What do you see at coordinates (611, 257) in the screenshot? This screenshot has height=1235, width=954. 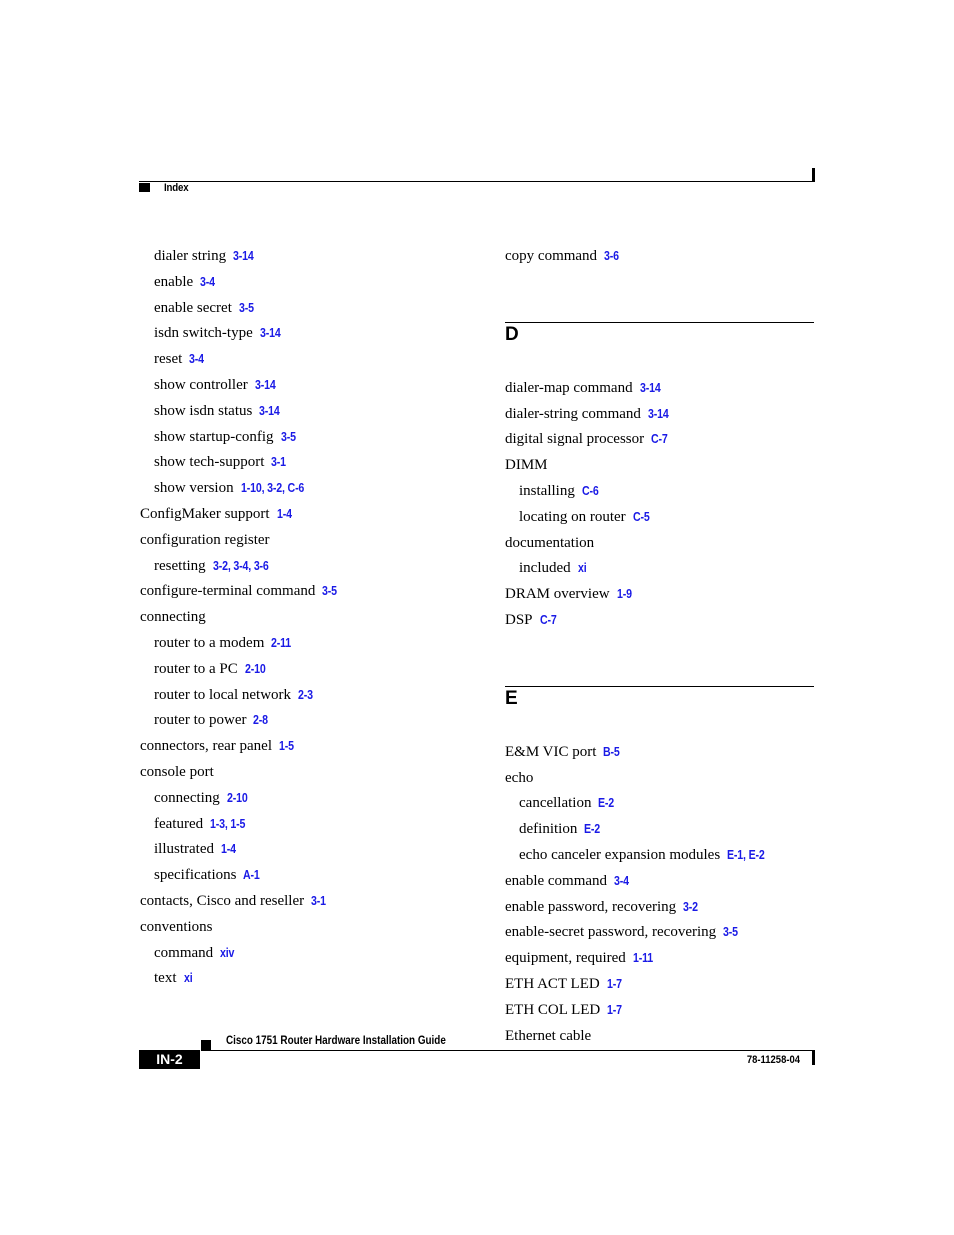 I see `page-reference-link: 3-6` at bounding box center [611, 257].